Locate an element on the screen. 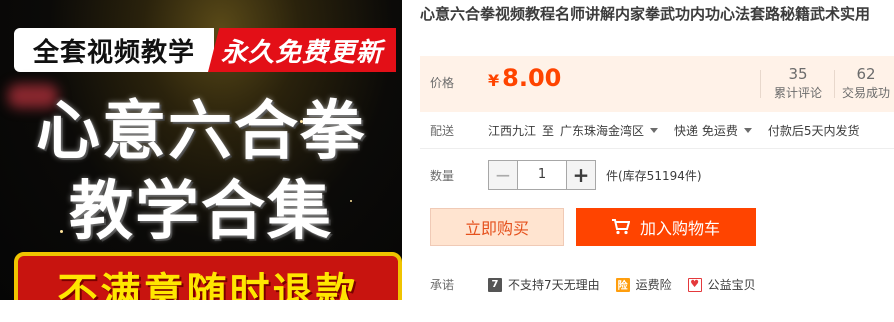 This screenshot has height=322, width=894. seven-day-icon: 7 is located at coordinates (495, 284).